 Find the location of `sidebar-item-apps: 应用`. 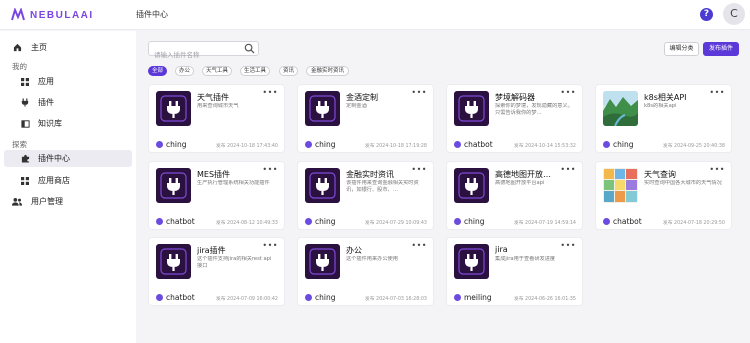

sidebar-item-apps: 应用 is located at coordinates (68, 81).